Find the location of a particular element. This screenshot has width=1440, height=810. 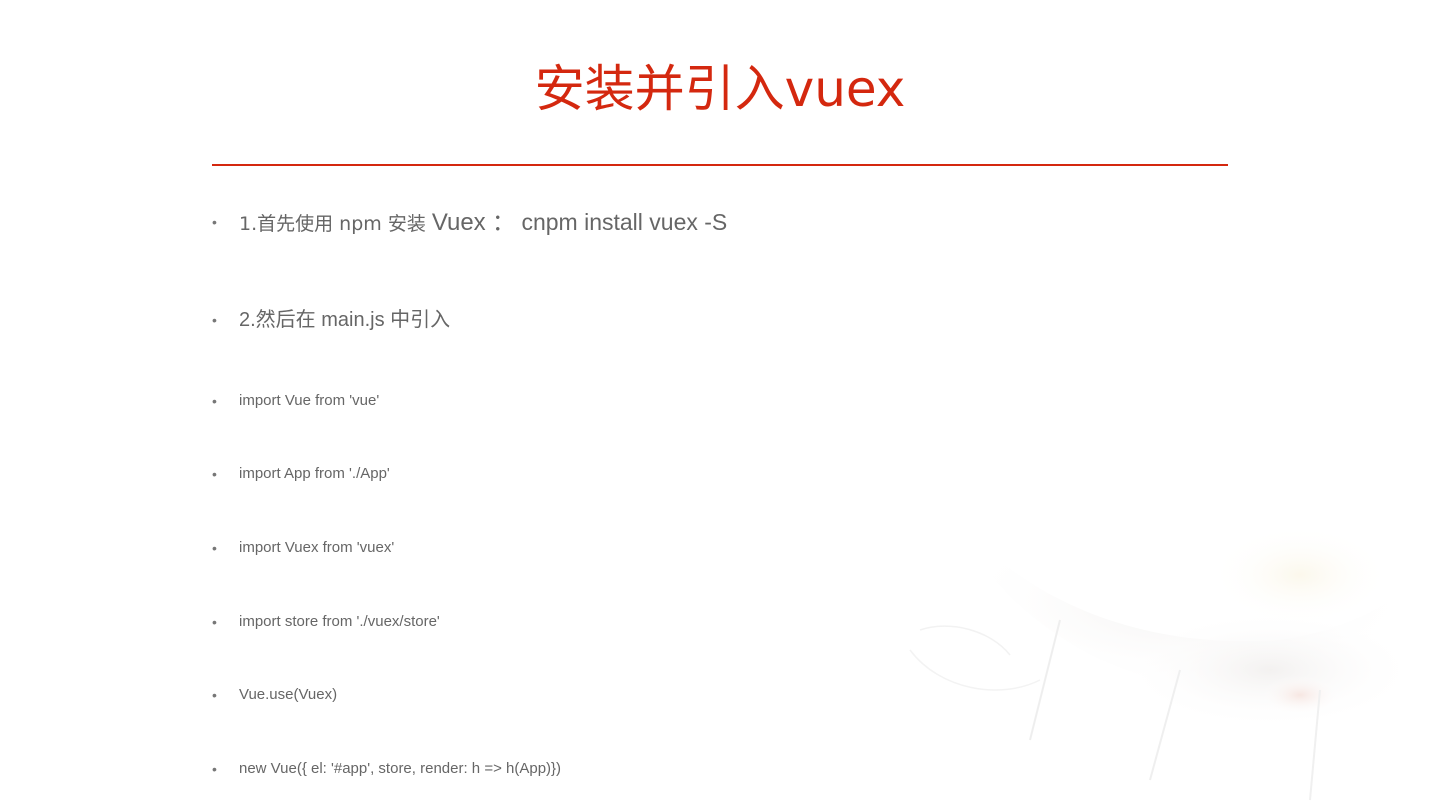

code-line-text: import store from './vuex/store' is located at coordinates (339, 621).